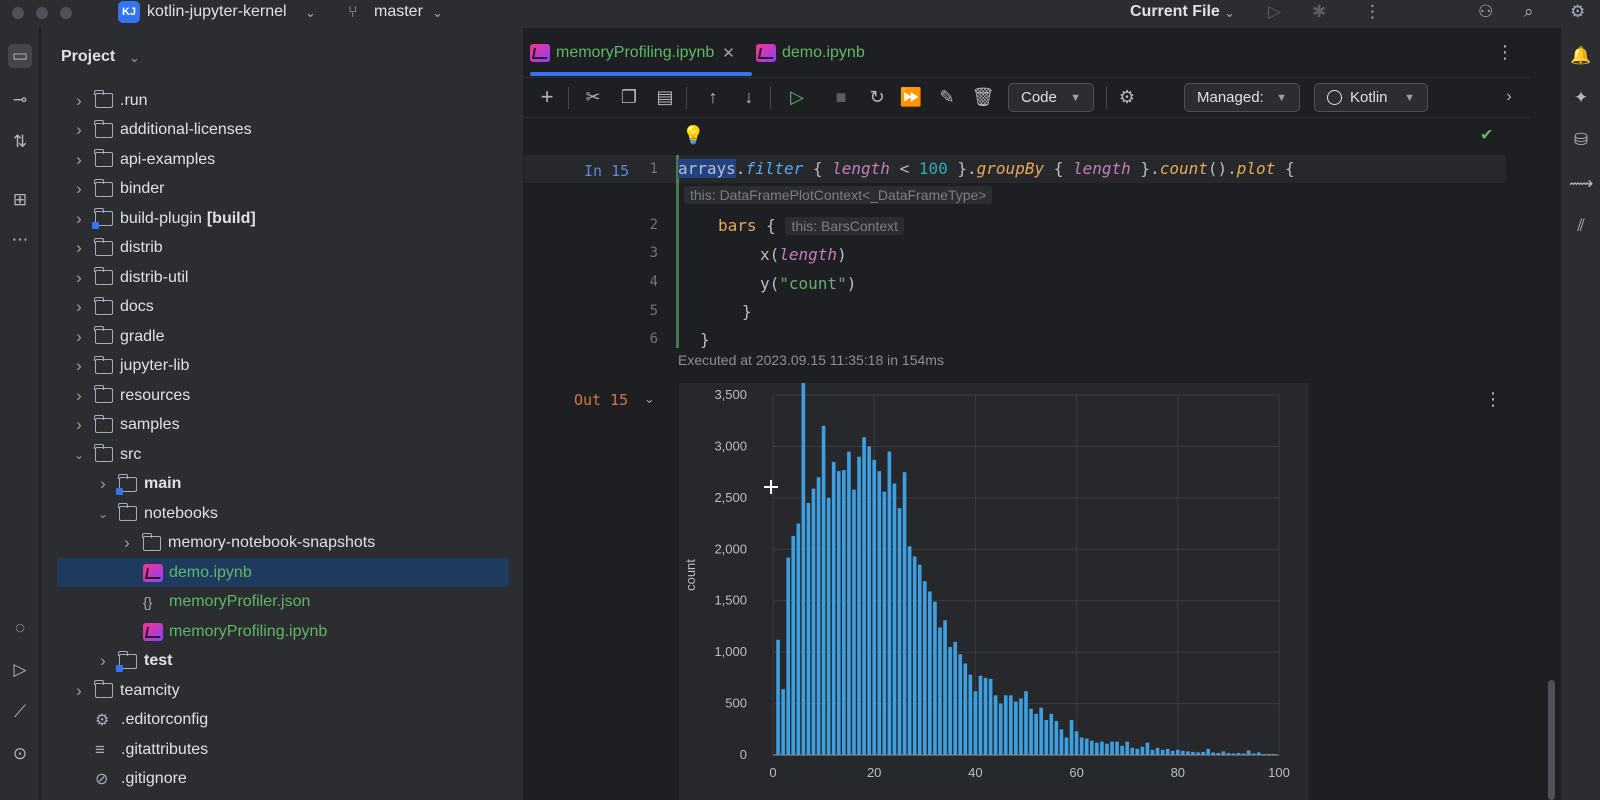  What do you see at coordinates (18, 13) in the screenshot?
I see `close-window-icon` at bounding box center [18, 13].